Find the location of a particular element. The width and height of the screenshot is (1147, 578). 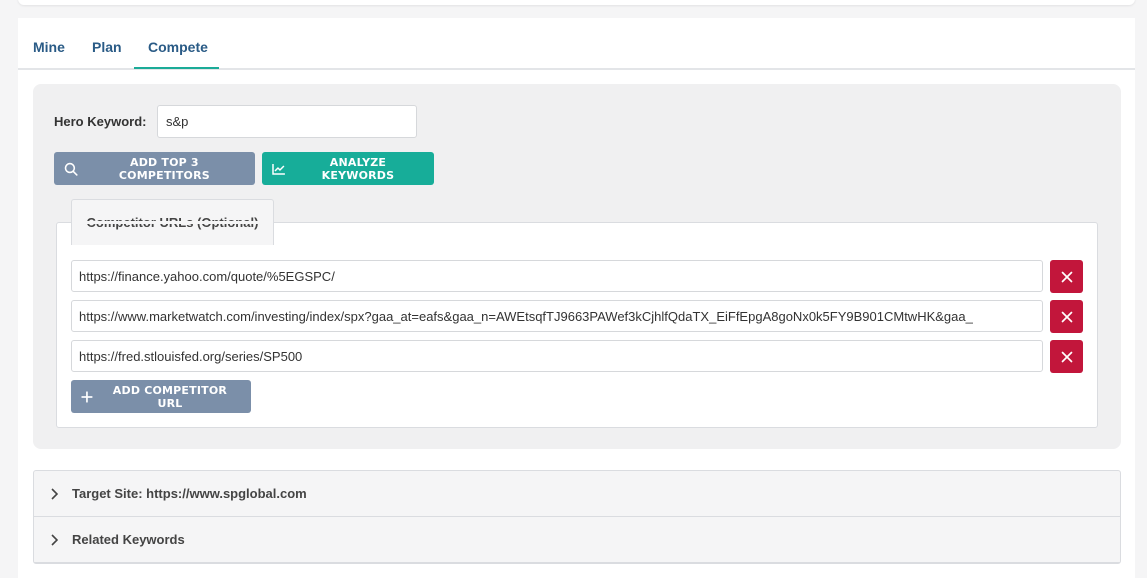

accordion-label: Target Site: https://www.spglobal.com is located at coordinates (189, 493).